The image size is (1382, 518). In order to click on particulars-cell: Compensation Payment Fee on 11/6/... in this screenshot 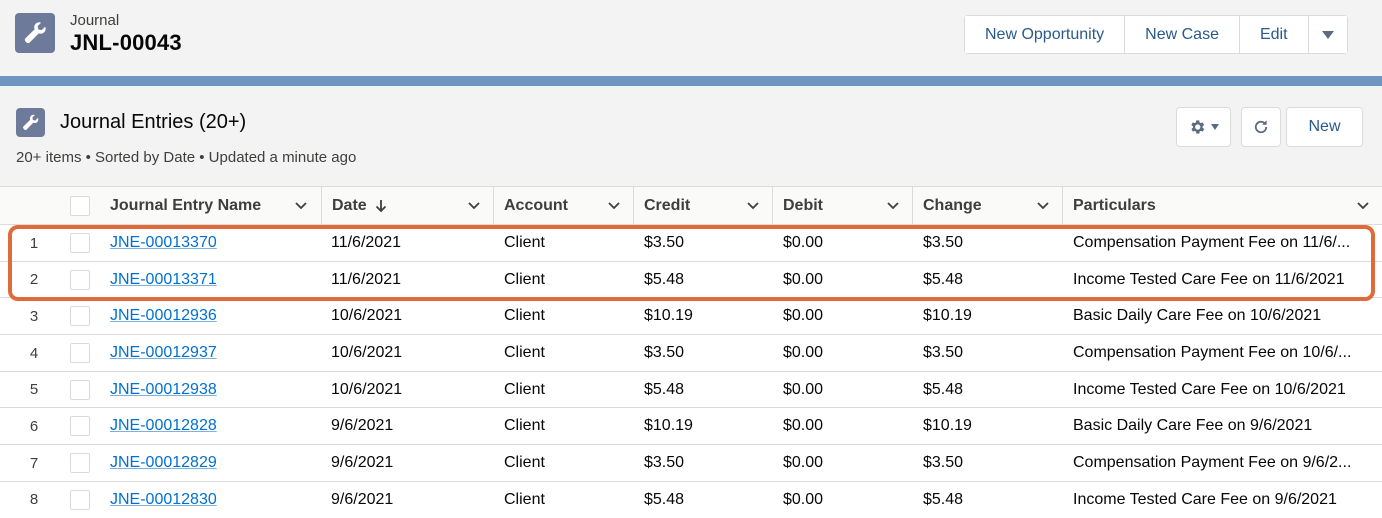, I will do `click(1212, 242)`.